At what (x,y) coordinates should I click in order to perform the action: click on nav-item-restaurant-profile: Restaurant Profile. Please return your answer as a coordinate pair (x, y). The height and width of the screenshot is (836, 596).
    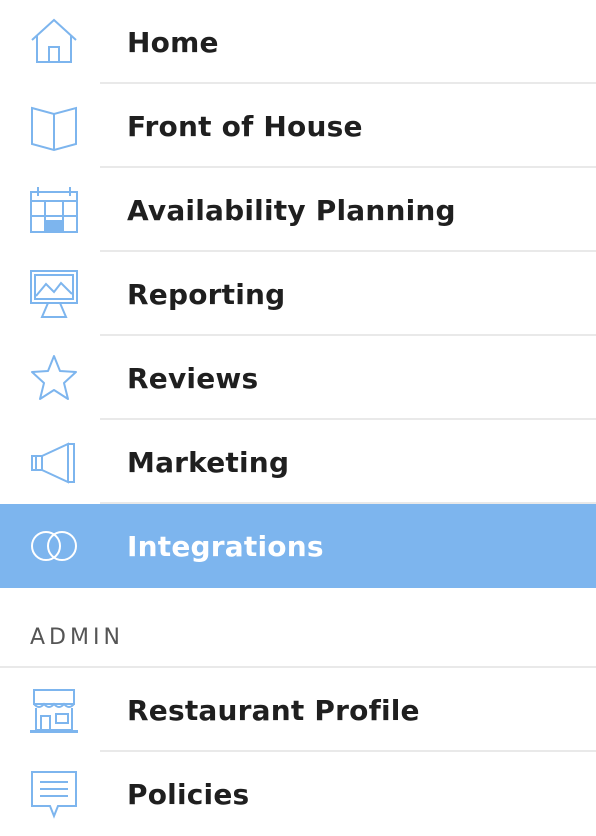
    Looking at the image, I should click on (298, 710).